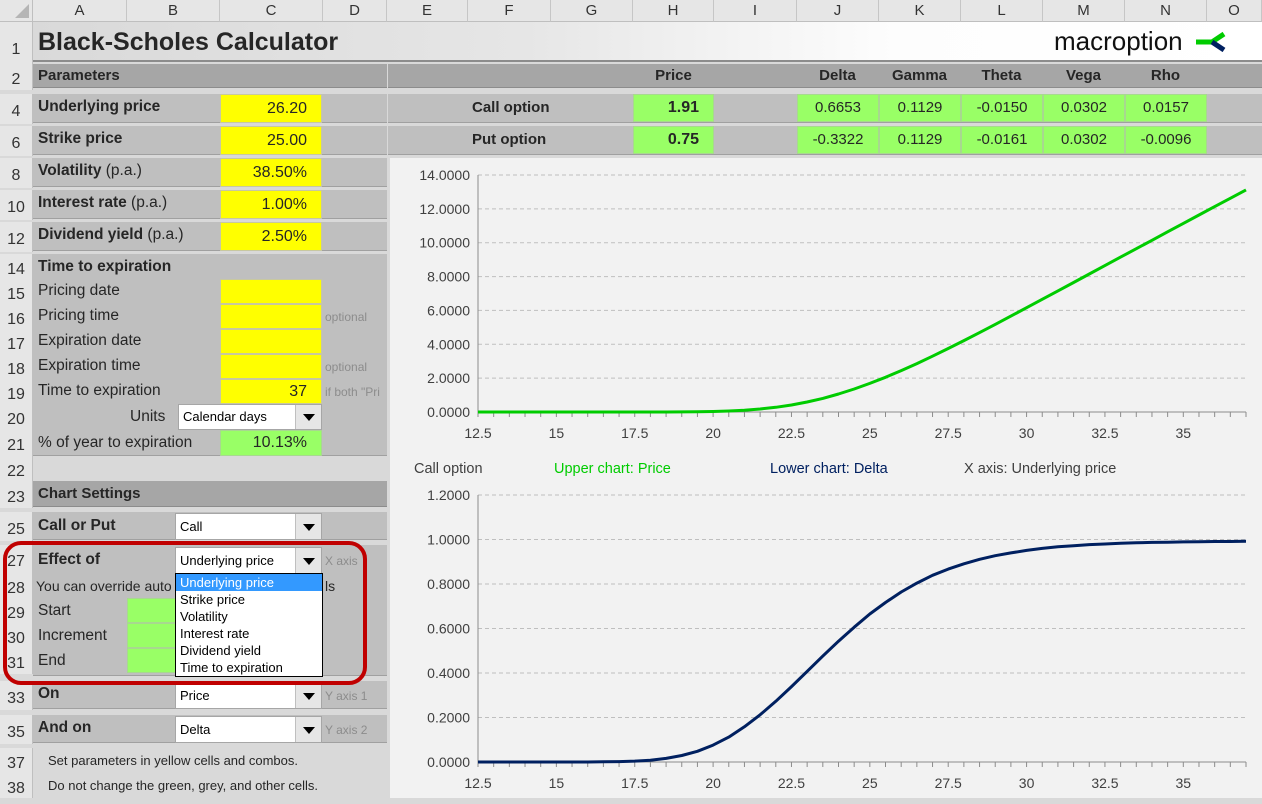 Image resolution: width=1262 pixels, height=804 pixels. What do you see at coordinates (1027, 783) in the screenshot?
I see `x-tick-label: 30` at bounding box center [1027, 783].